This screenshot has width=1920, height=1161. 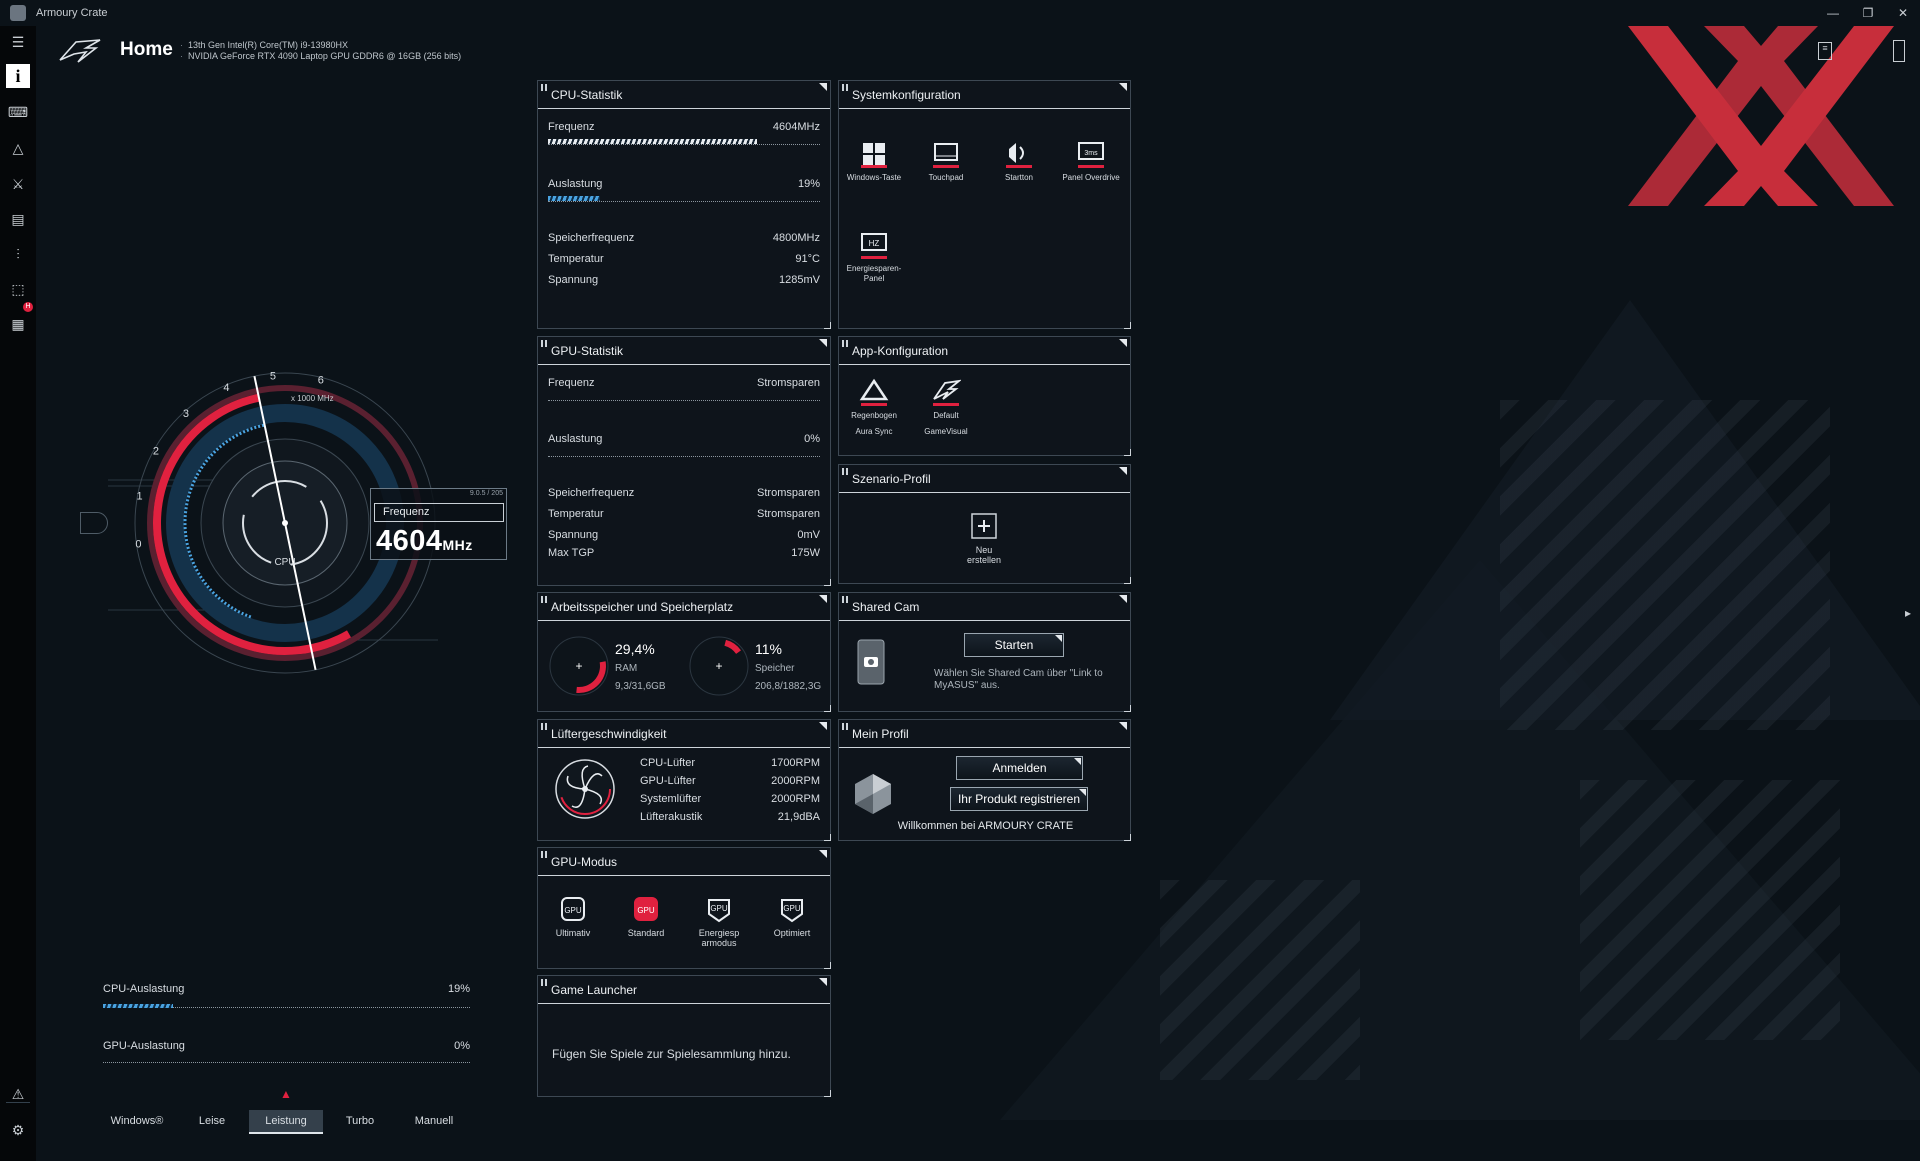 I want to click on login-button: Anmelden, so click(x=1019, y=768).